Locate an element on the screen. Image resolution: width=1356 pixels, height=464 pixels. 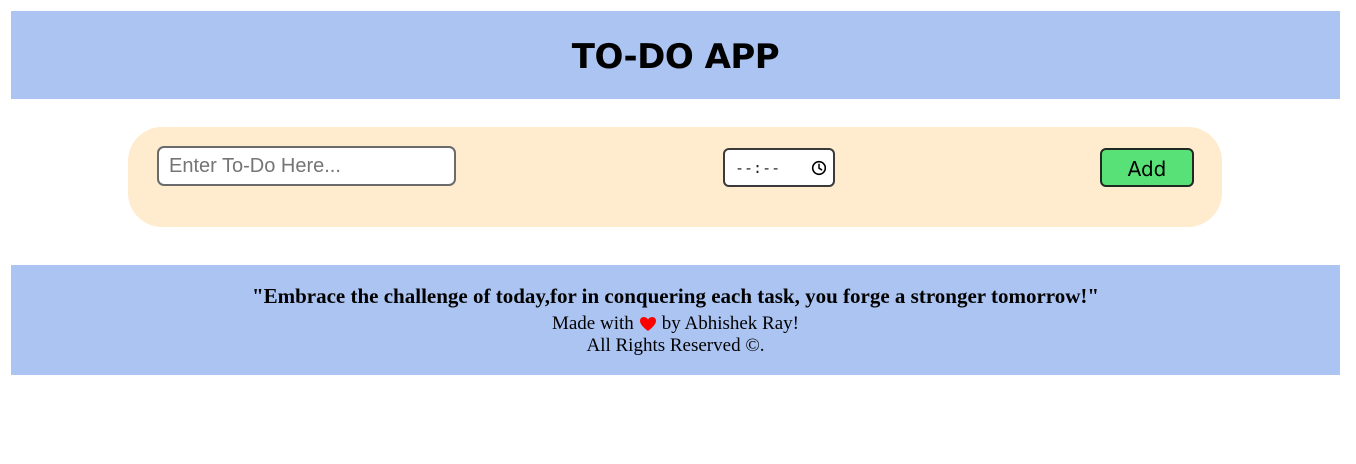
add-button: Add is located at coordinates (1147, 167).